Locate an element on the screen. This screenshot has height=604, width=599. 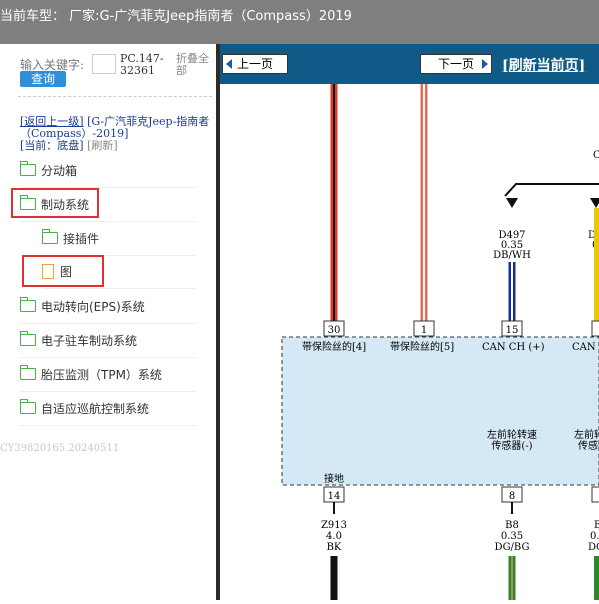
svg-text: 14 is located at coordinates (334, 496).